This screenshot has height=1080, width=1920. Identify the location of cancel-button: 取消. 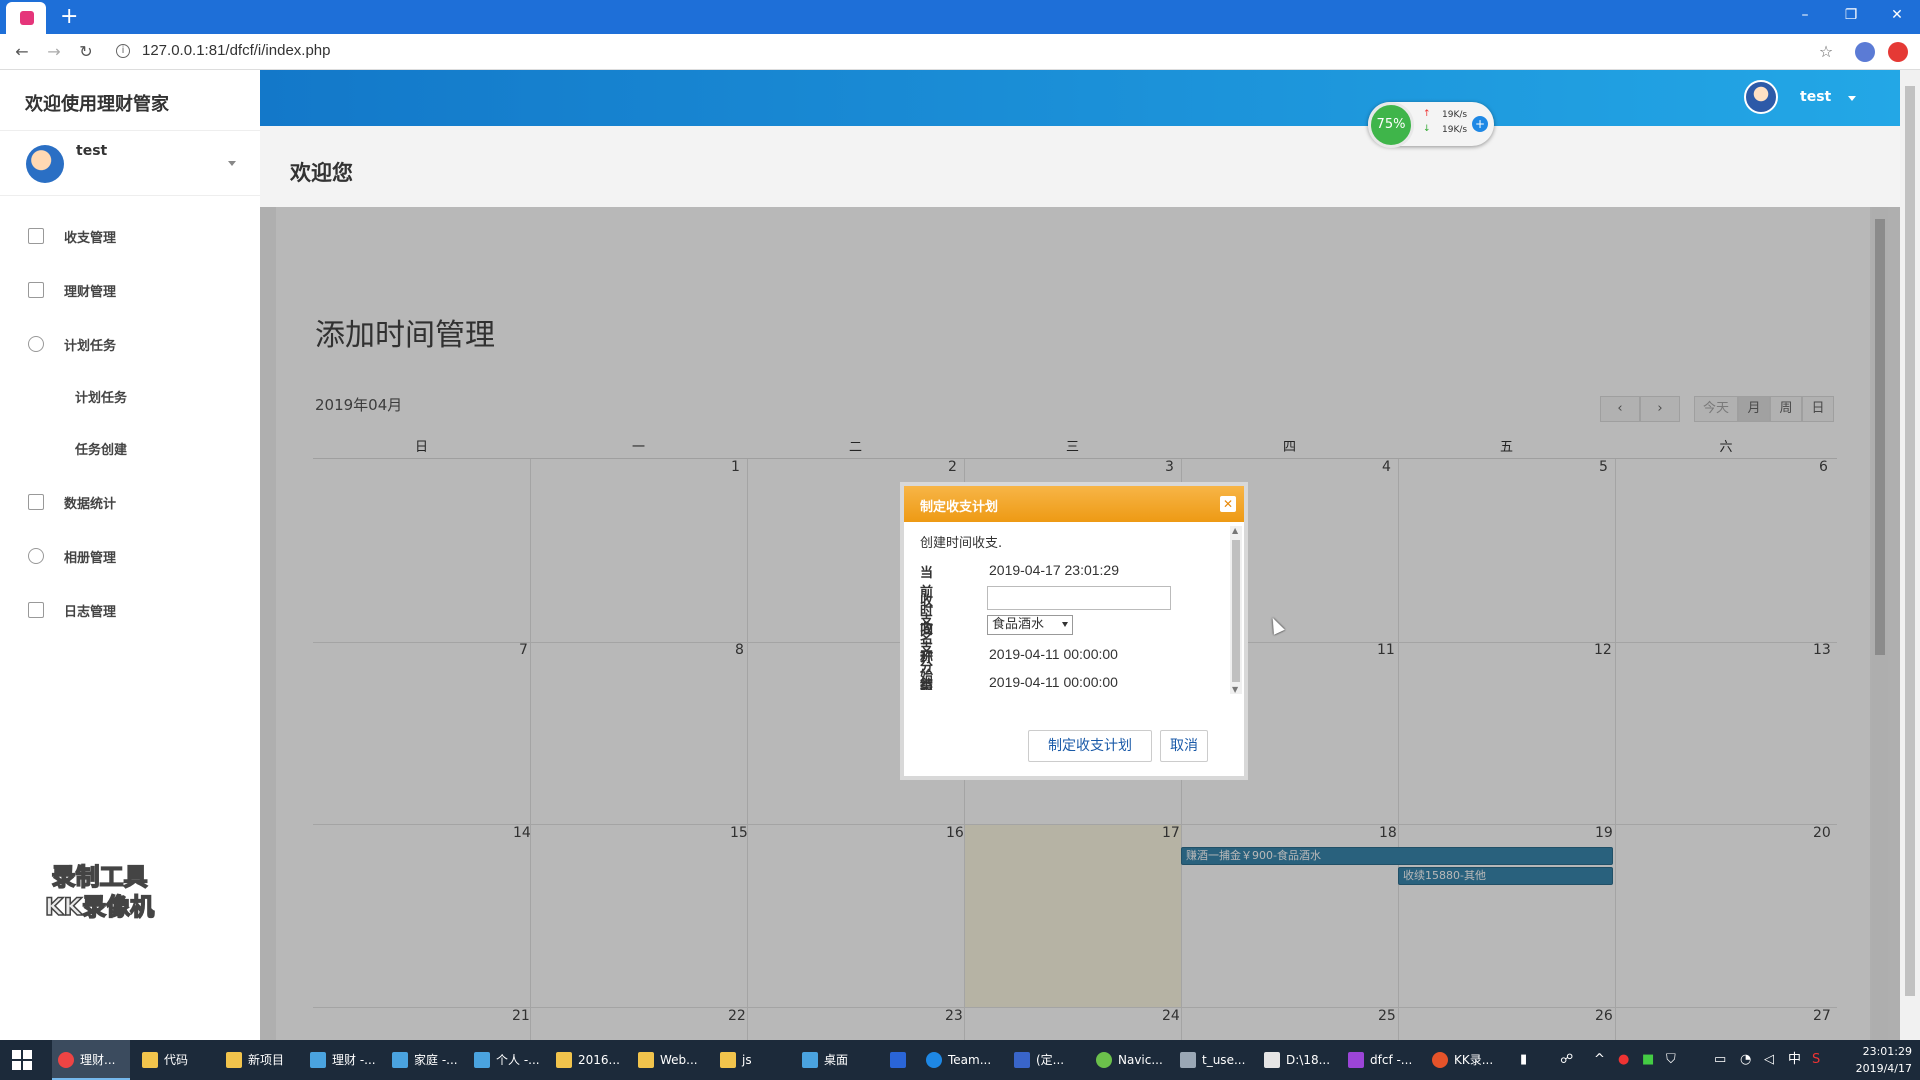
(1184, 746).